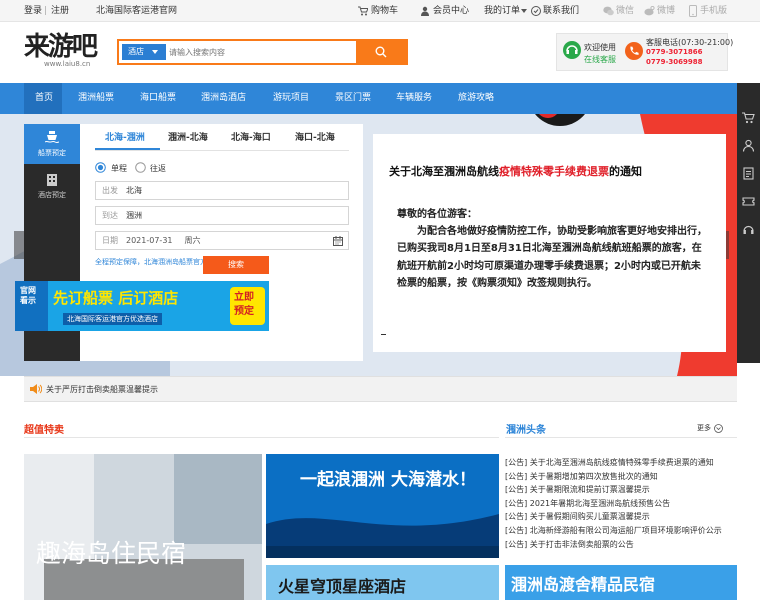  Describe the element at coordinates (384, 11) in the screenshot. I see `cart-link: 购物车` at that location.